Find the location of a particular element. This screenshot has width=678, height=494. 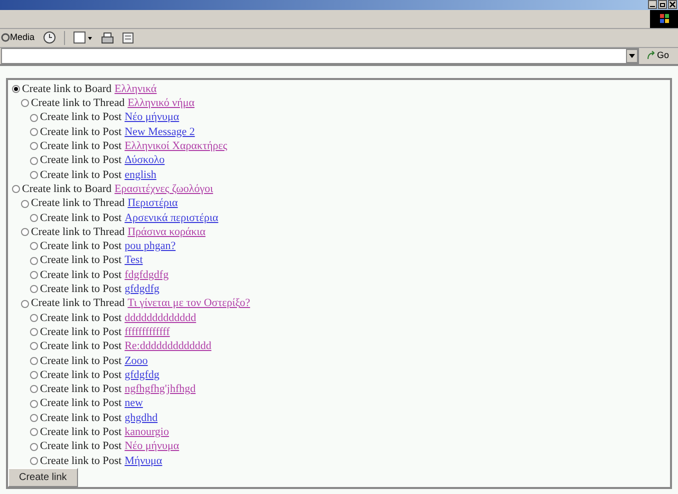

board-link: Ελληνικά is located at coordinates (135, 89).